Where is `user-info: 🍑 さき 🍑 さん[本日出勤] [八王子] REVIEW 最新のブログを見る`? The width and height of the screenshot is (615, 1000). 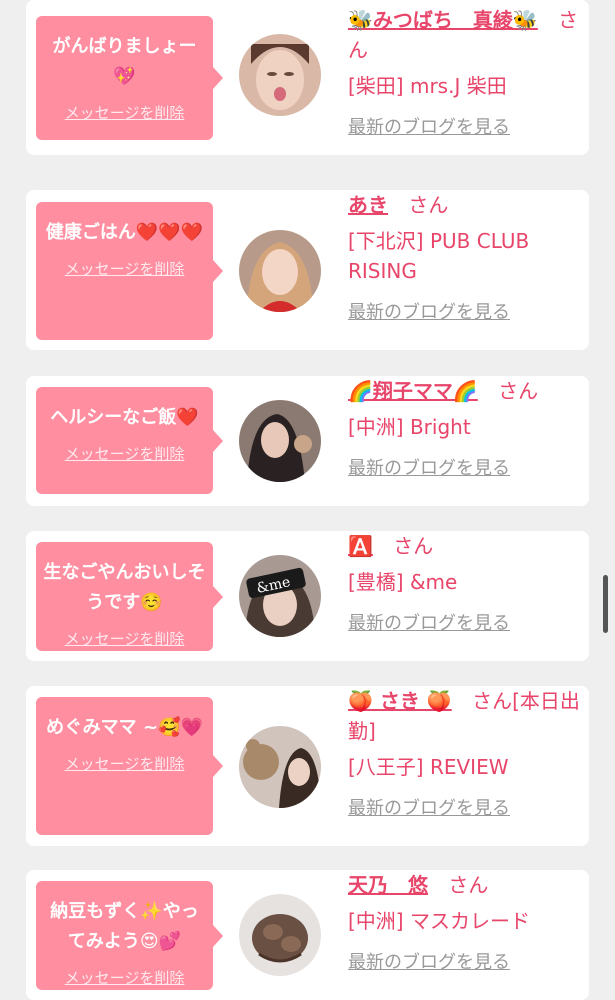 user-info: 🍑 さき 🍑 さん[本日出勤] [八王子] REVIEW 最新のブログを見る is located at coordinates (464, 755).